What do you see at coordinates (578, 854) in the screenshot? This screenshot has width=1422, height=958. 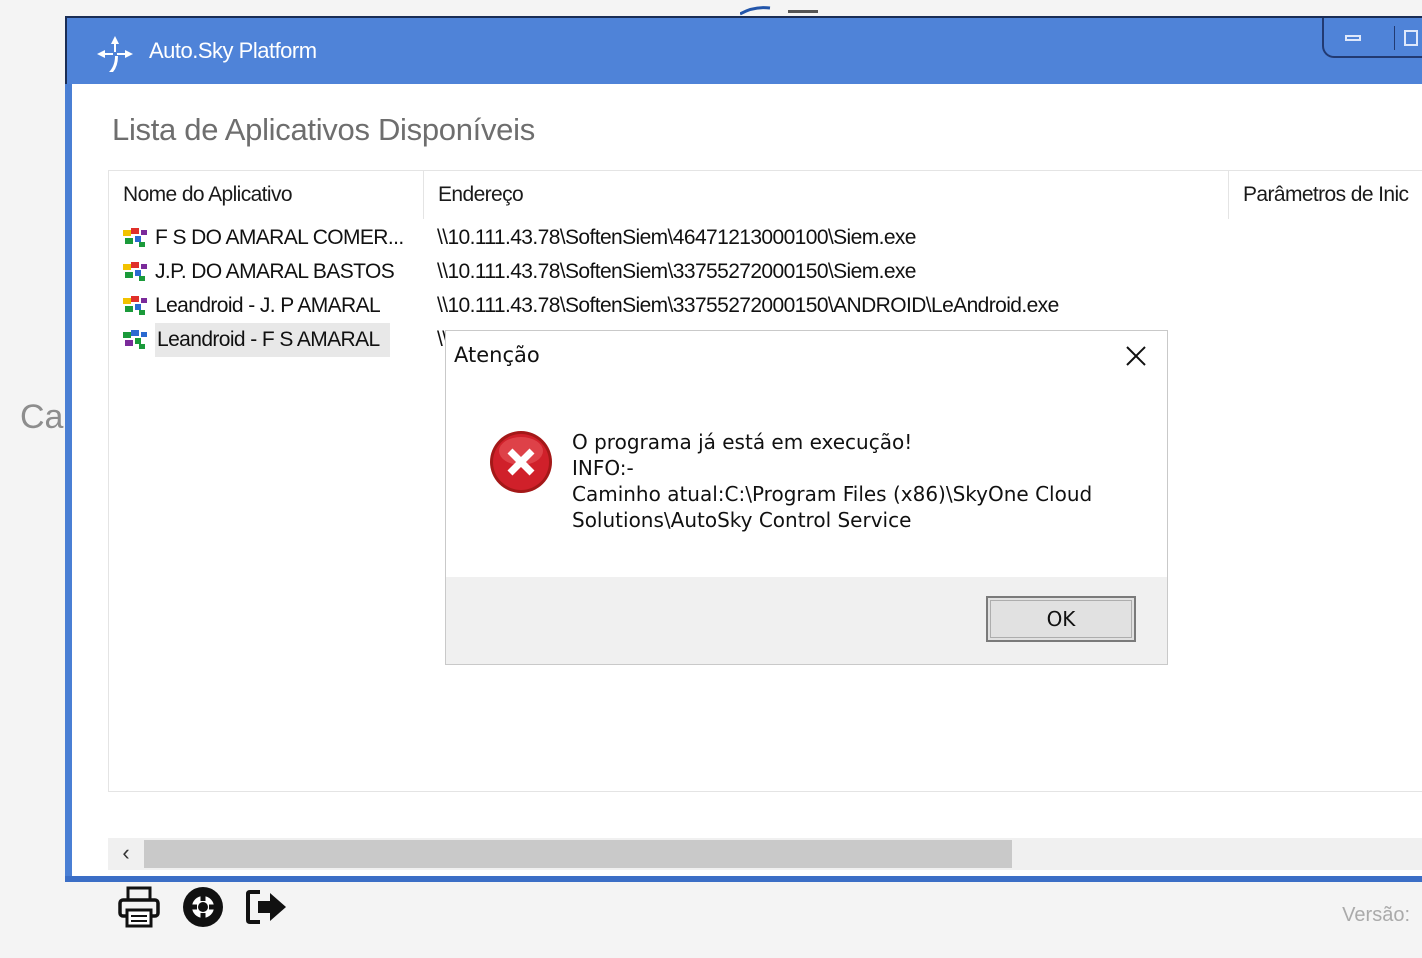 I see `scrollbar-thumb` at bounding box center [578, 854].